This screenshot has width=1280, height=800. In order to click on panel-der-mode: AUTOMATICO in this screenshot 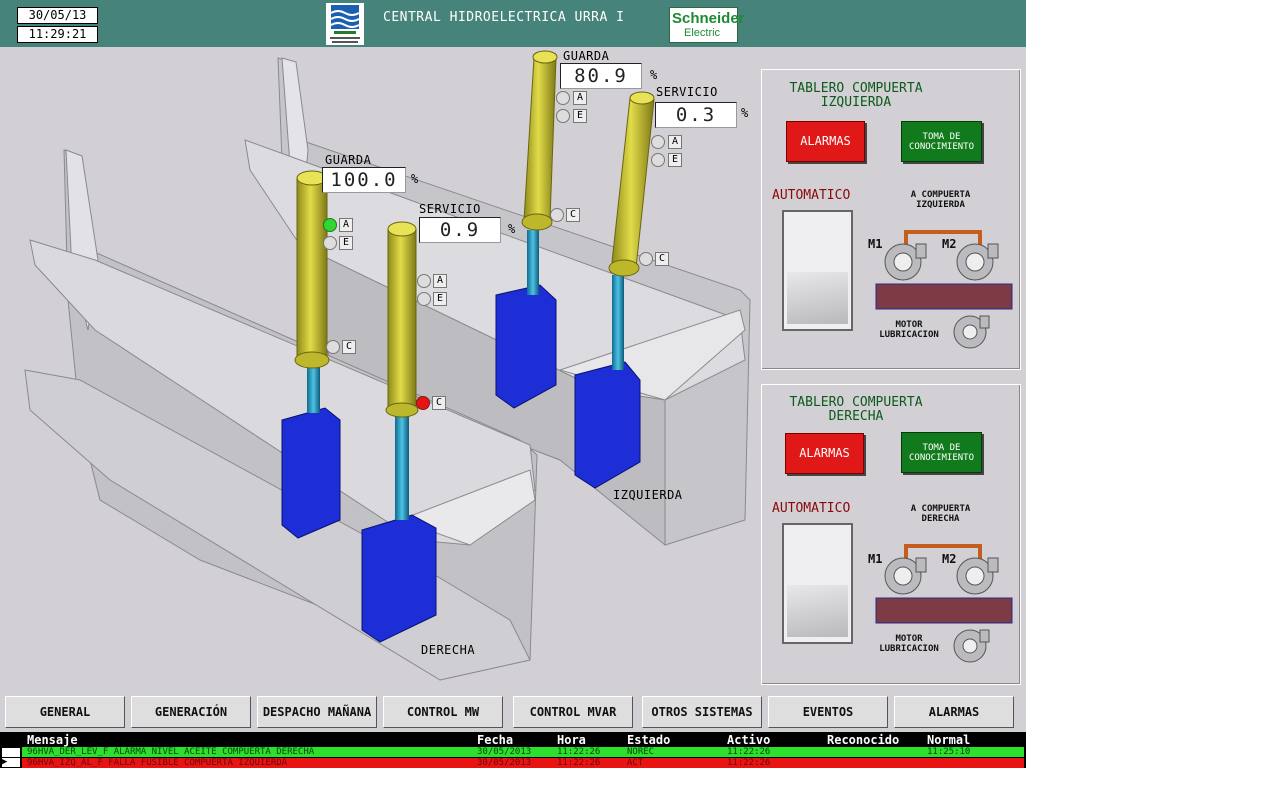, I will do `click(811, 508)`.